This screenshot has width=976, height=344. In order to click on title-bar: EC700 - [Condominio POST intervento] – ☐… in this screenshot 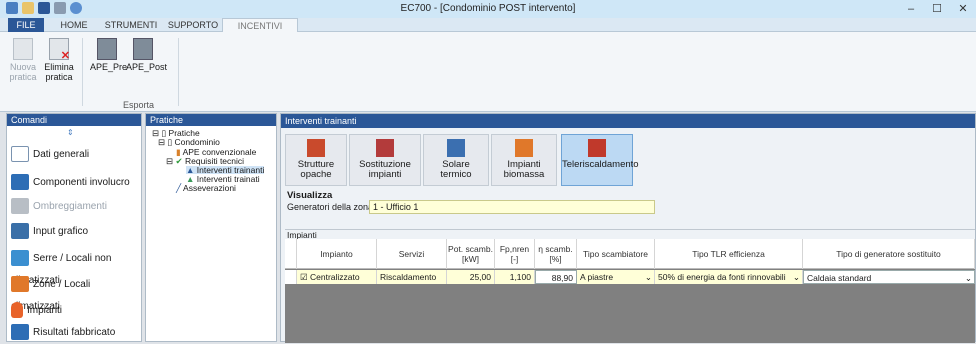, I will do `click(488, 9)`.